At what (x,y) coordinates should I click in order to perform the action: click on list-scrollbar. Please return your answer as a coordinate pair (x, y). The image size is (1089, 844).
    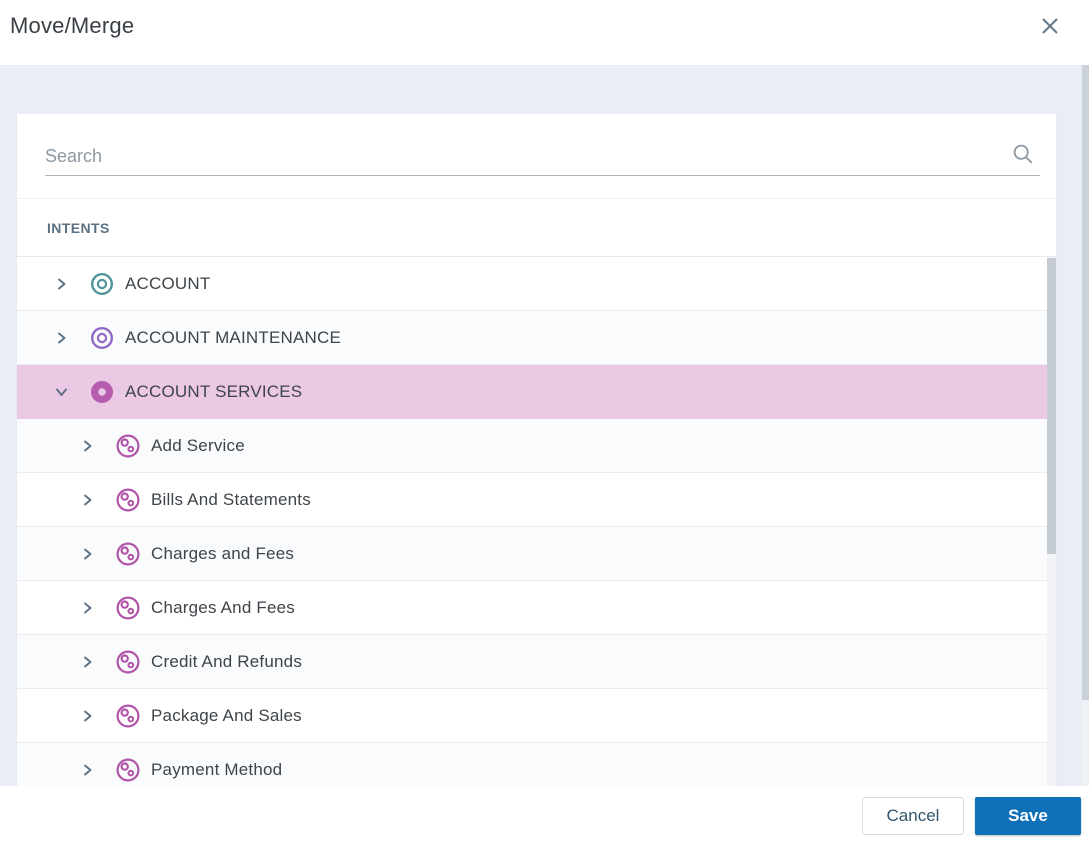
    Looking at the image, I should click on (1051, 521).